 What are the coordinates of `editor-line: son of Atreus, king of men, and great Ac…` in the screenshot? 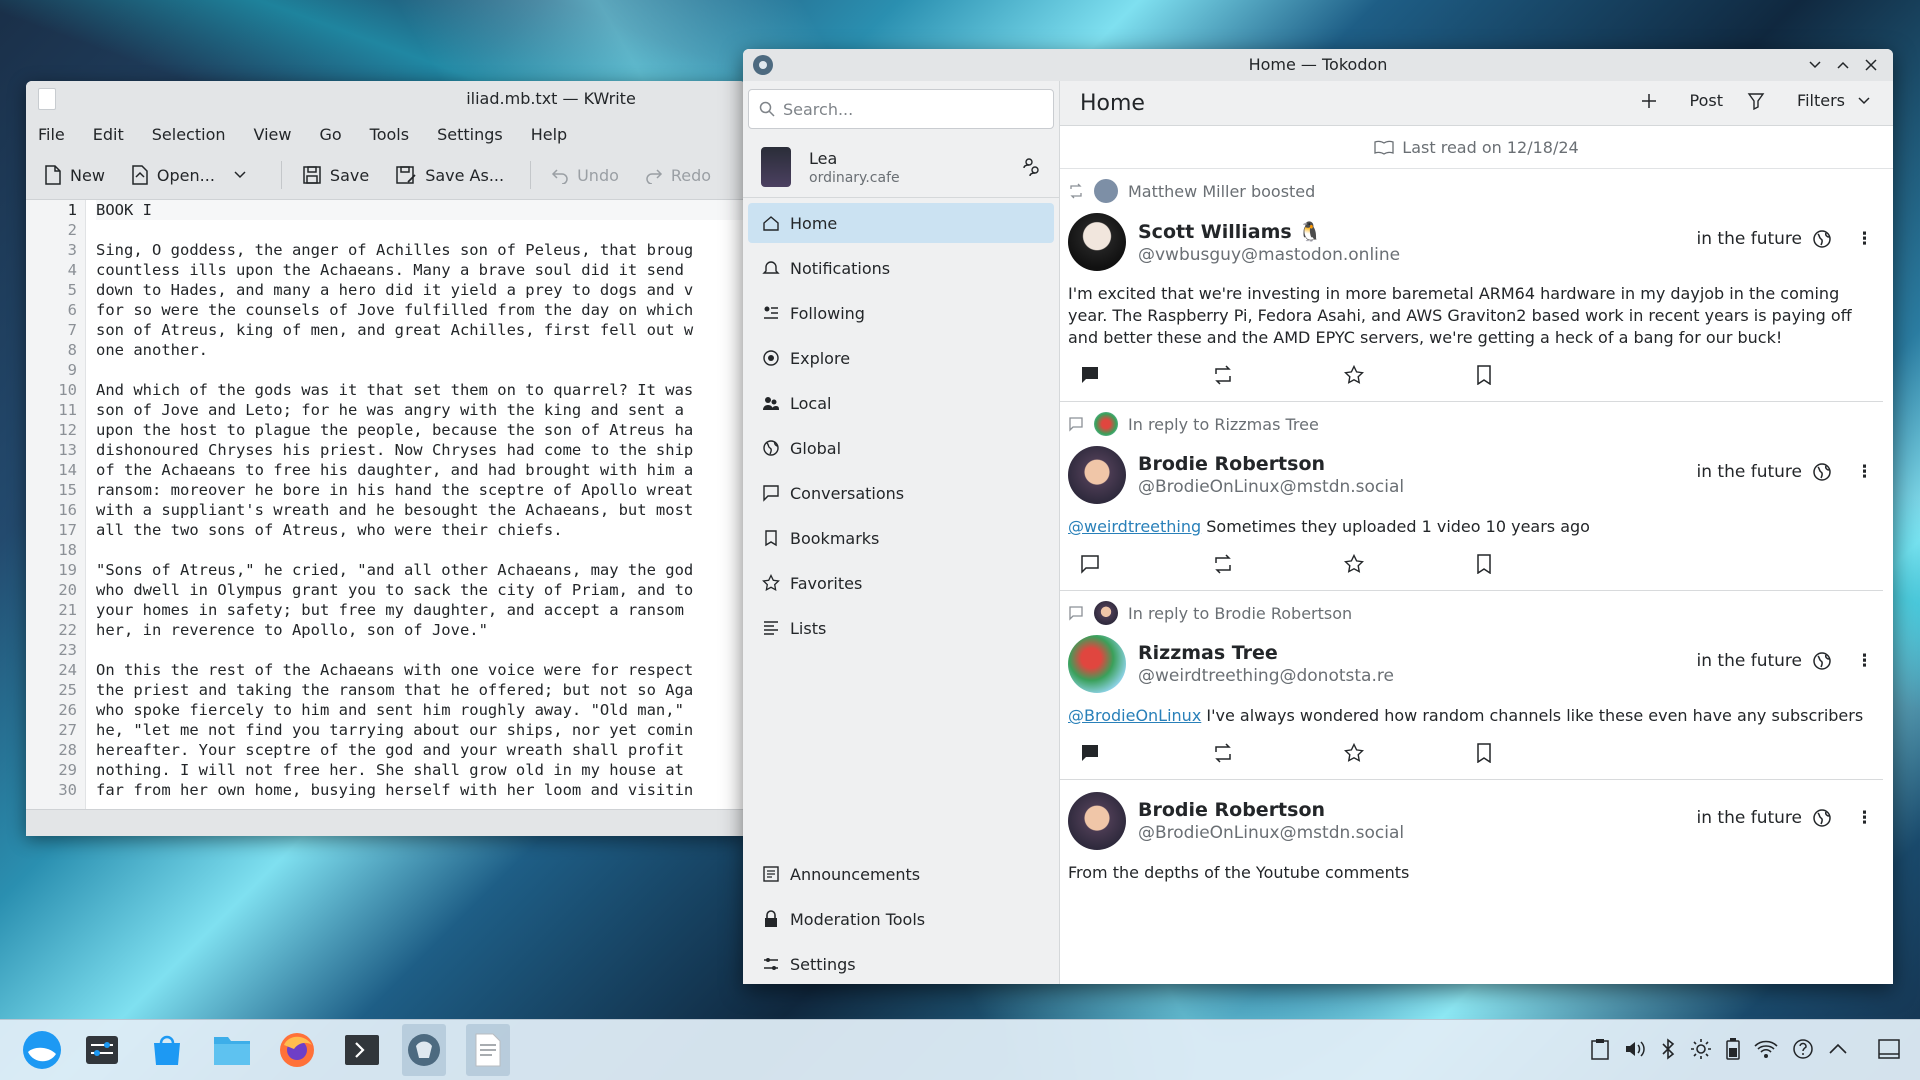 It's located at (421, 330).